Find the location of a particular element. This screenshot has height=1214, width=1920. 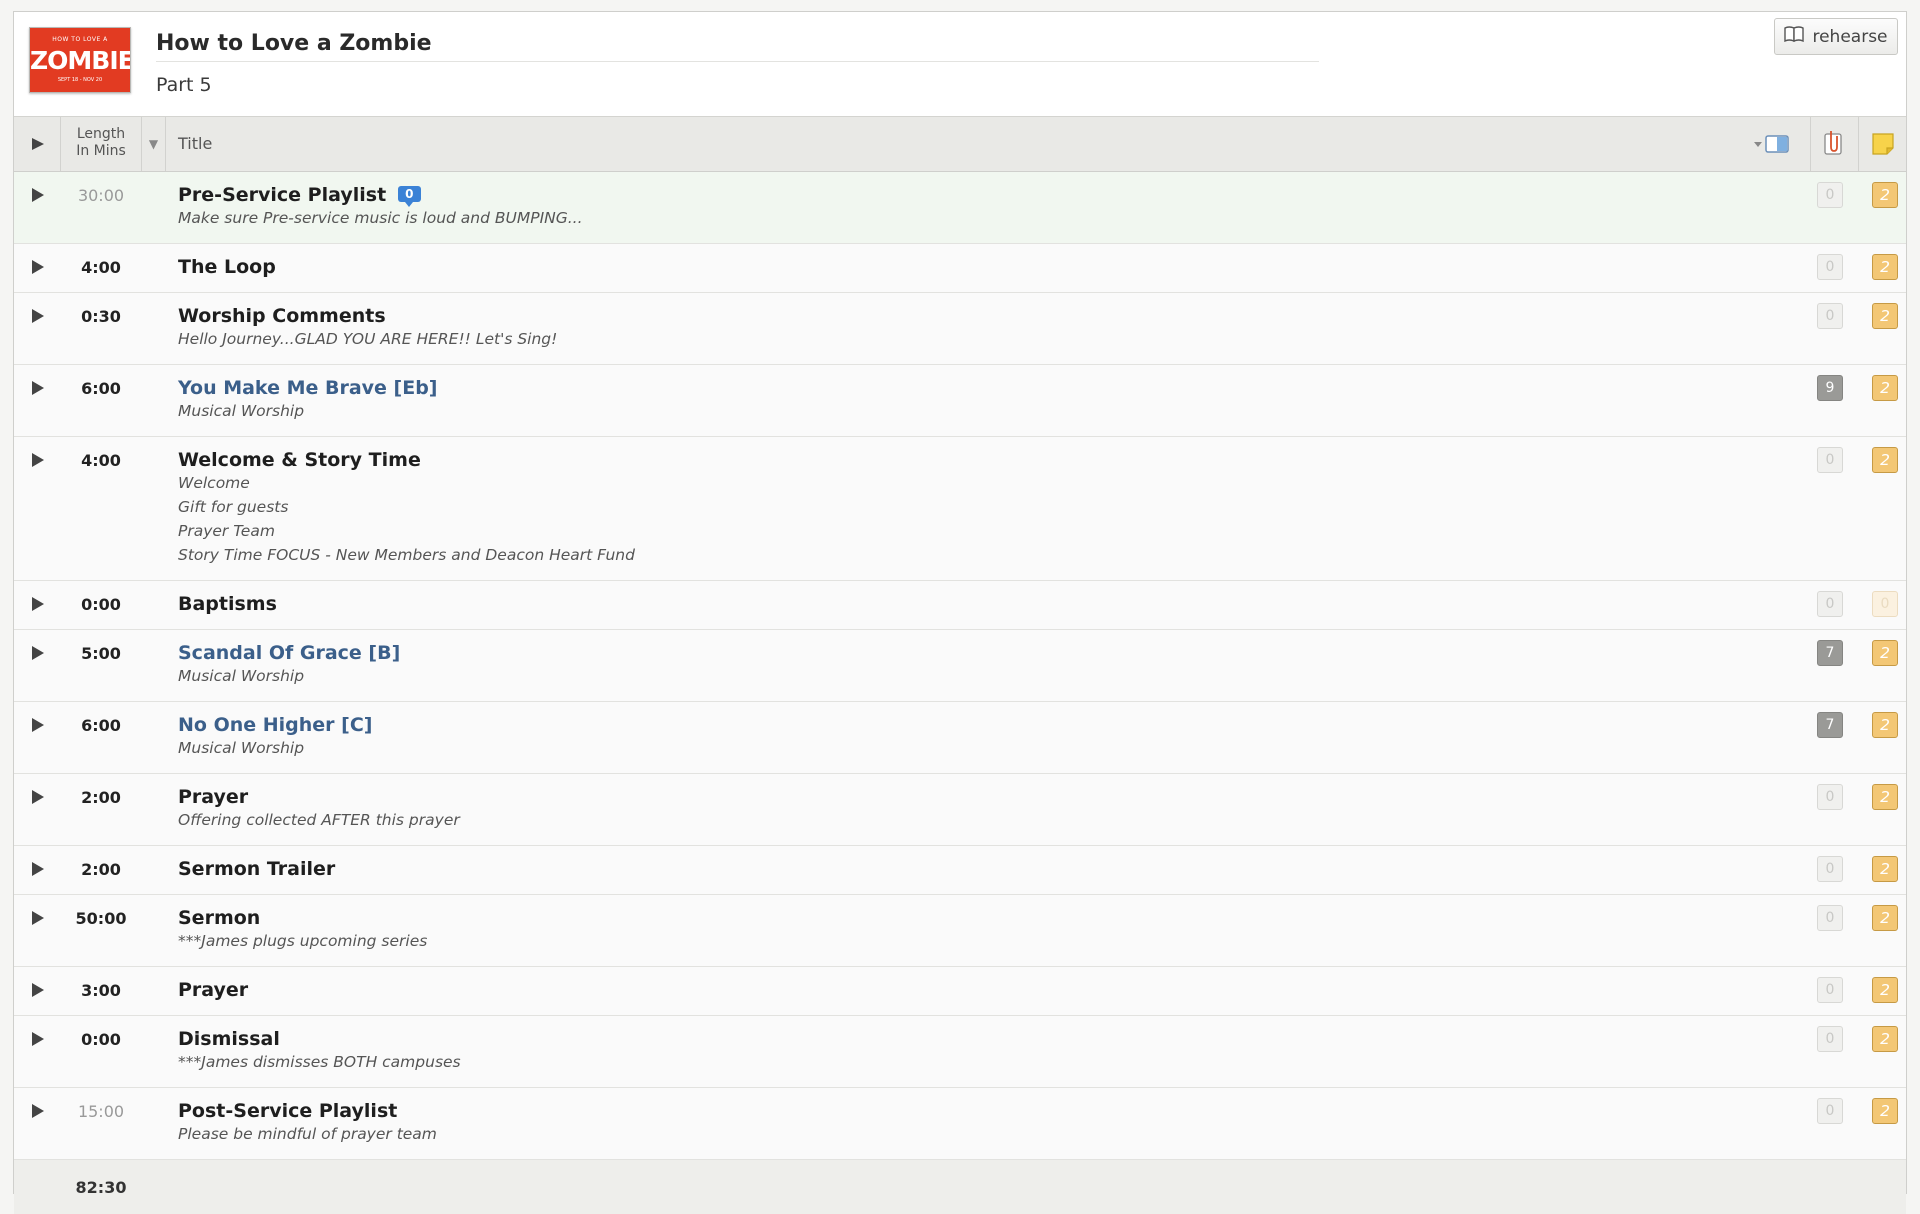

plan-item-row: 4:00 The Loop 0 2 is located at coordinates (960, 268).